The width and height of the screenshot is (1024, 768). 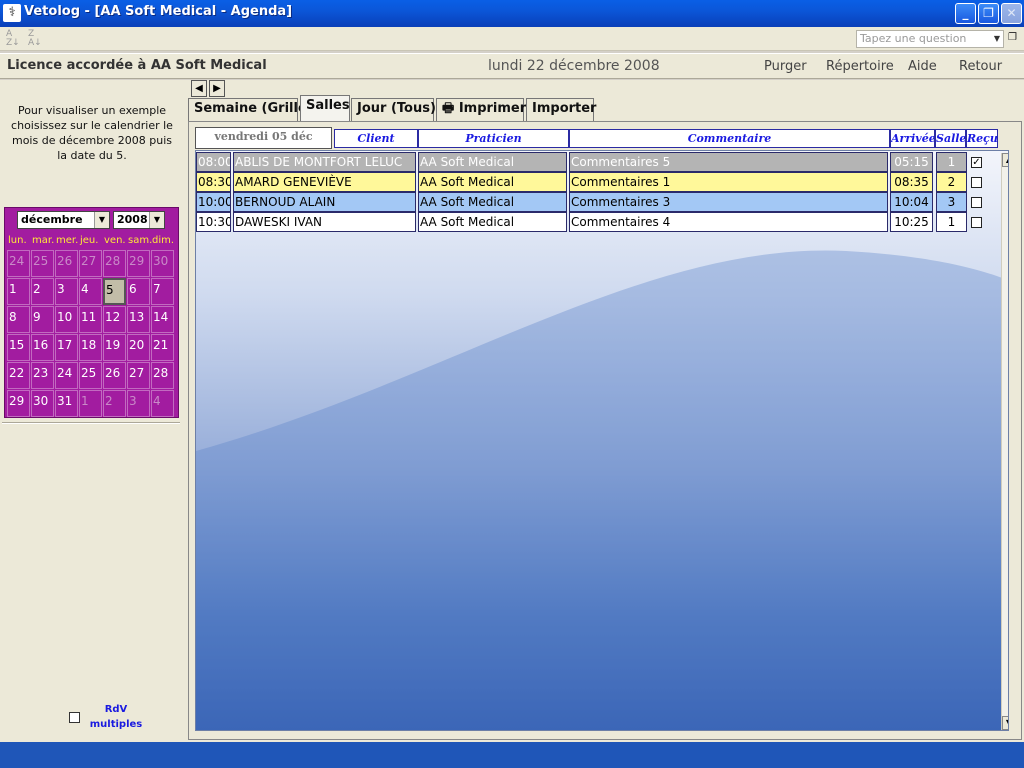 What do you see at coordinates (90, 347) in the screenshot?
I see `calendar-day: 18` at bounding box center [90, 347].